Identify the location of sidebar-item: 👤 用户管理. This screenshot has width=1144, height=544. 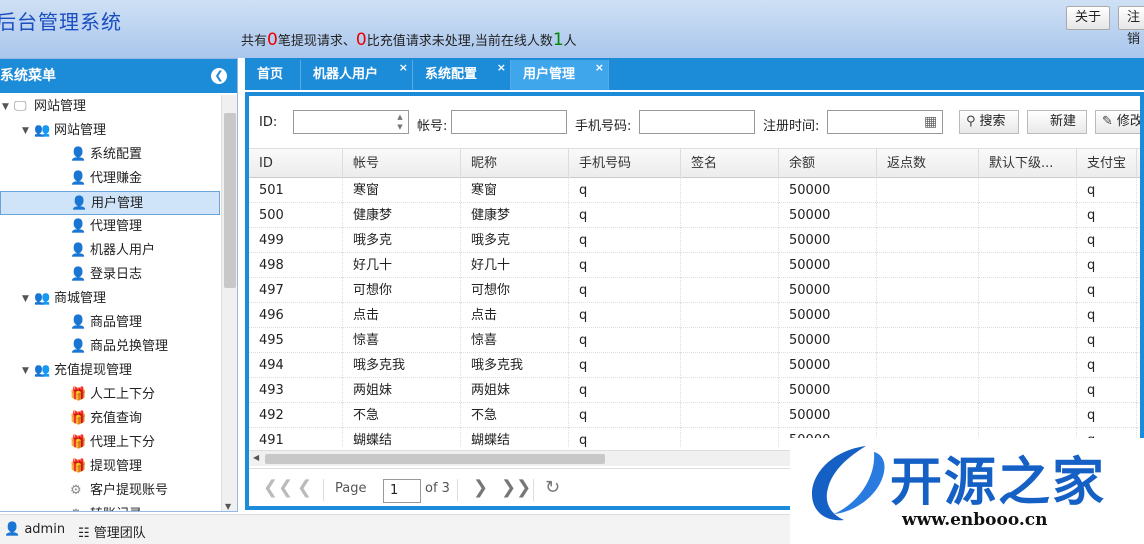
(110, 203).